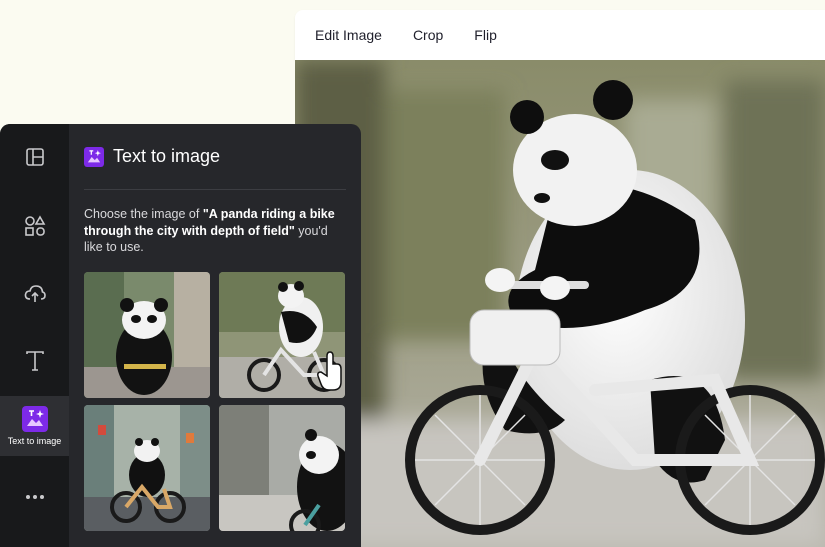 This screenshot has height=547, width=825. I want to click on rail-uploads, so click(34, 294).